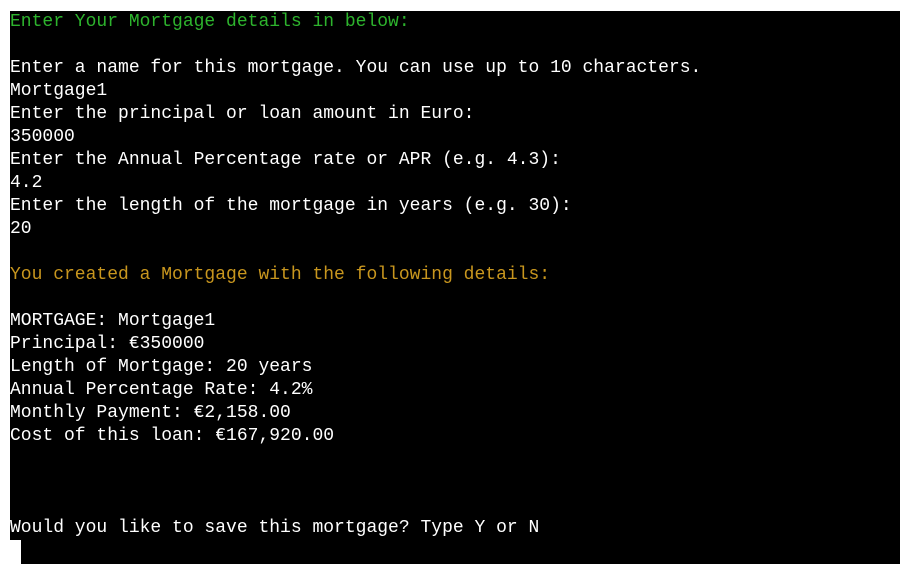  Describe the element at coordinates (26, 183) in the screenshot. I see `apr-input-value: 4.2` at that location.